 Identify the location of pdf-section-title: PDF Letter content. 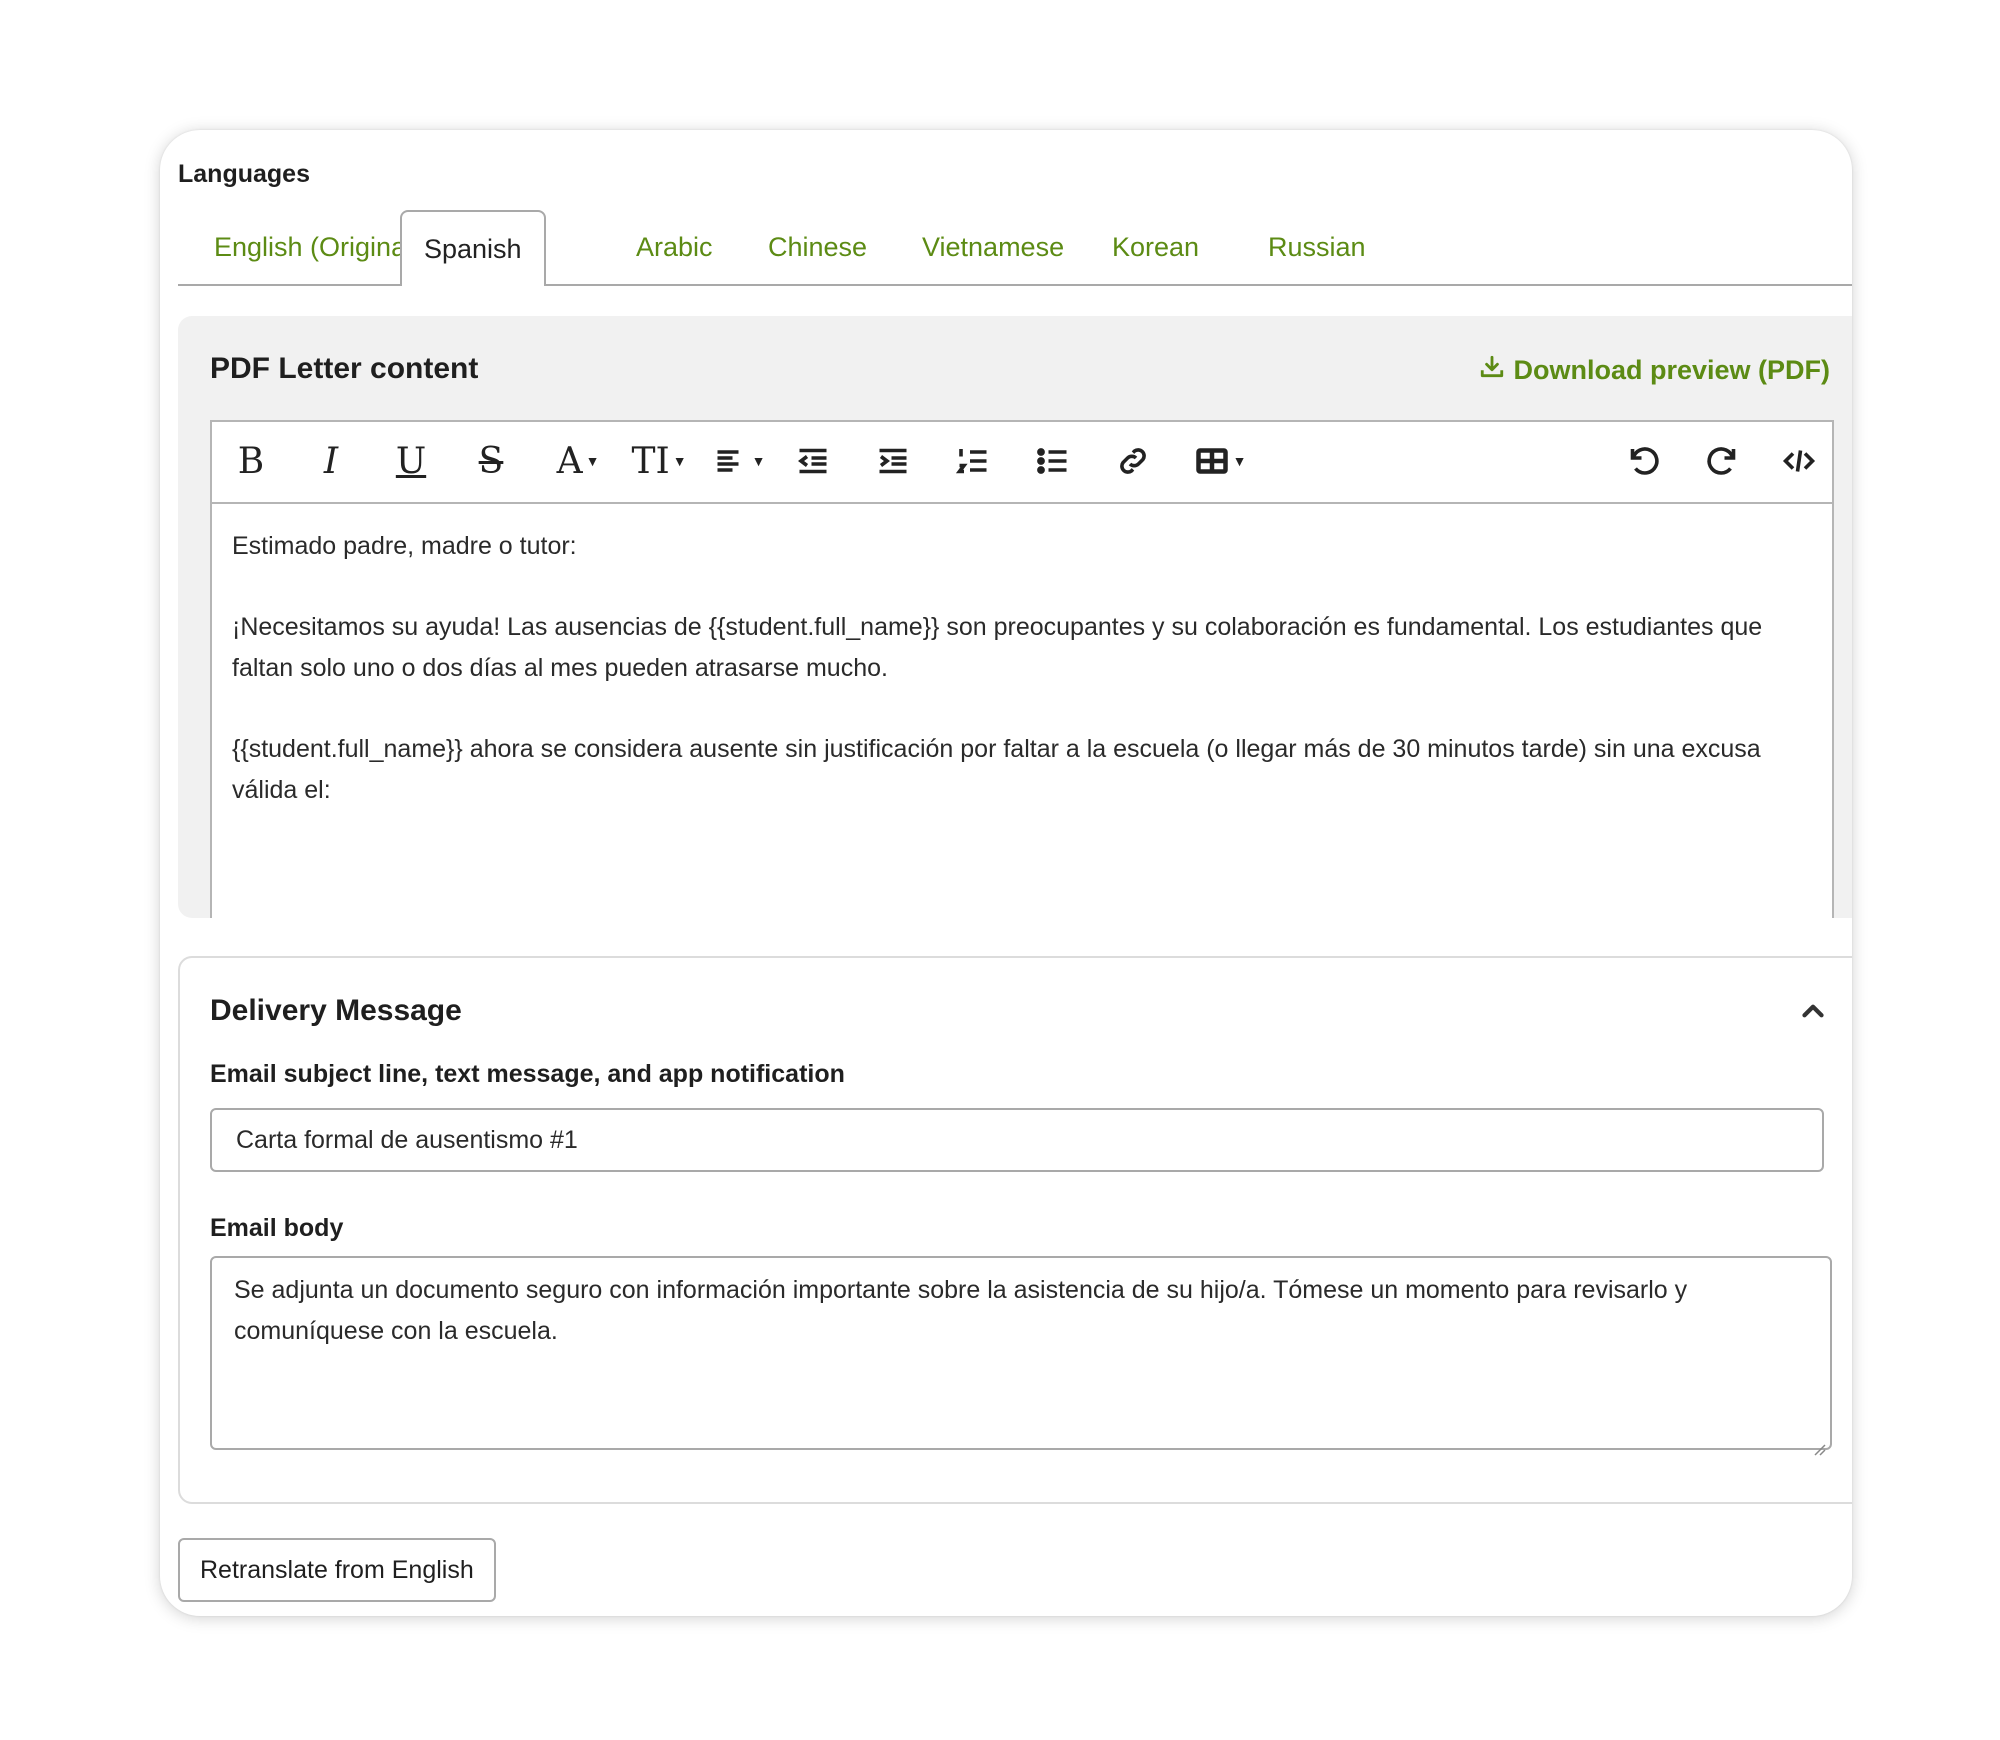
(344, 368).